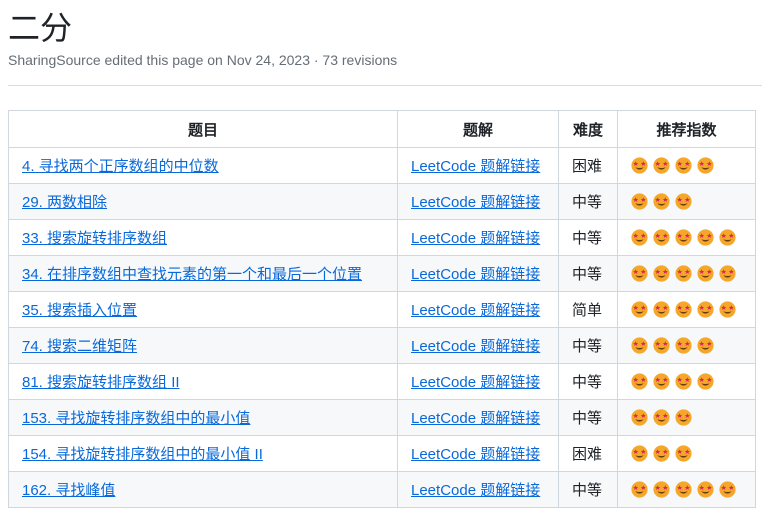 This screenshot has height=514, width=762. I want to click on table-row: 29. 两数相除 LeetCode 题解链接 中等, so click(382, 201).